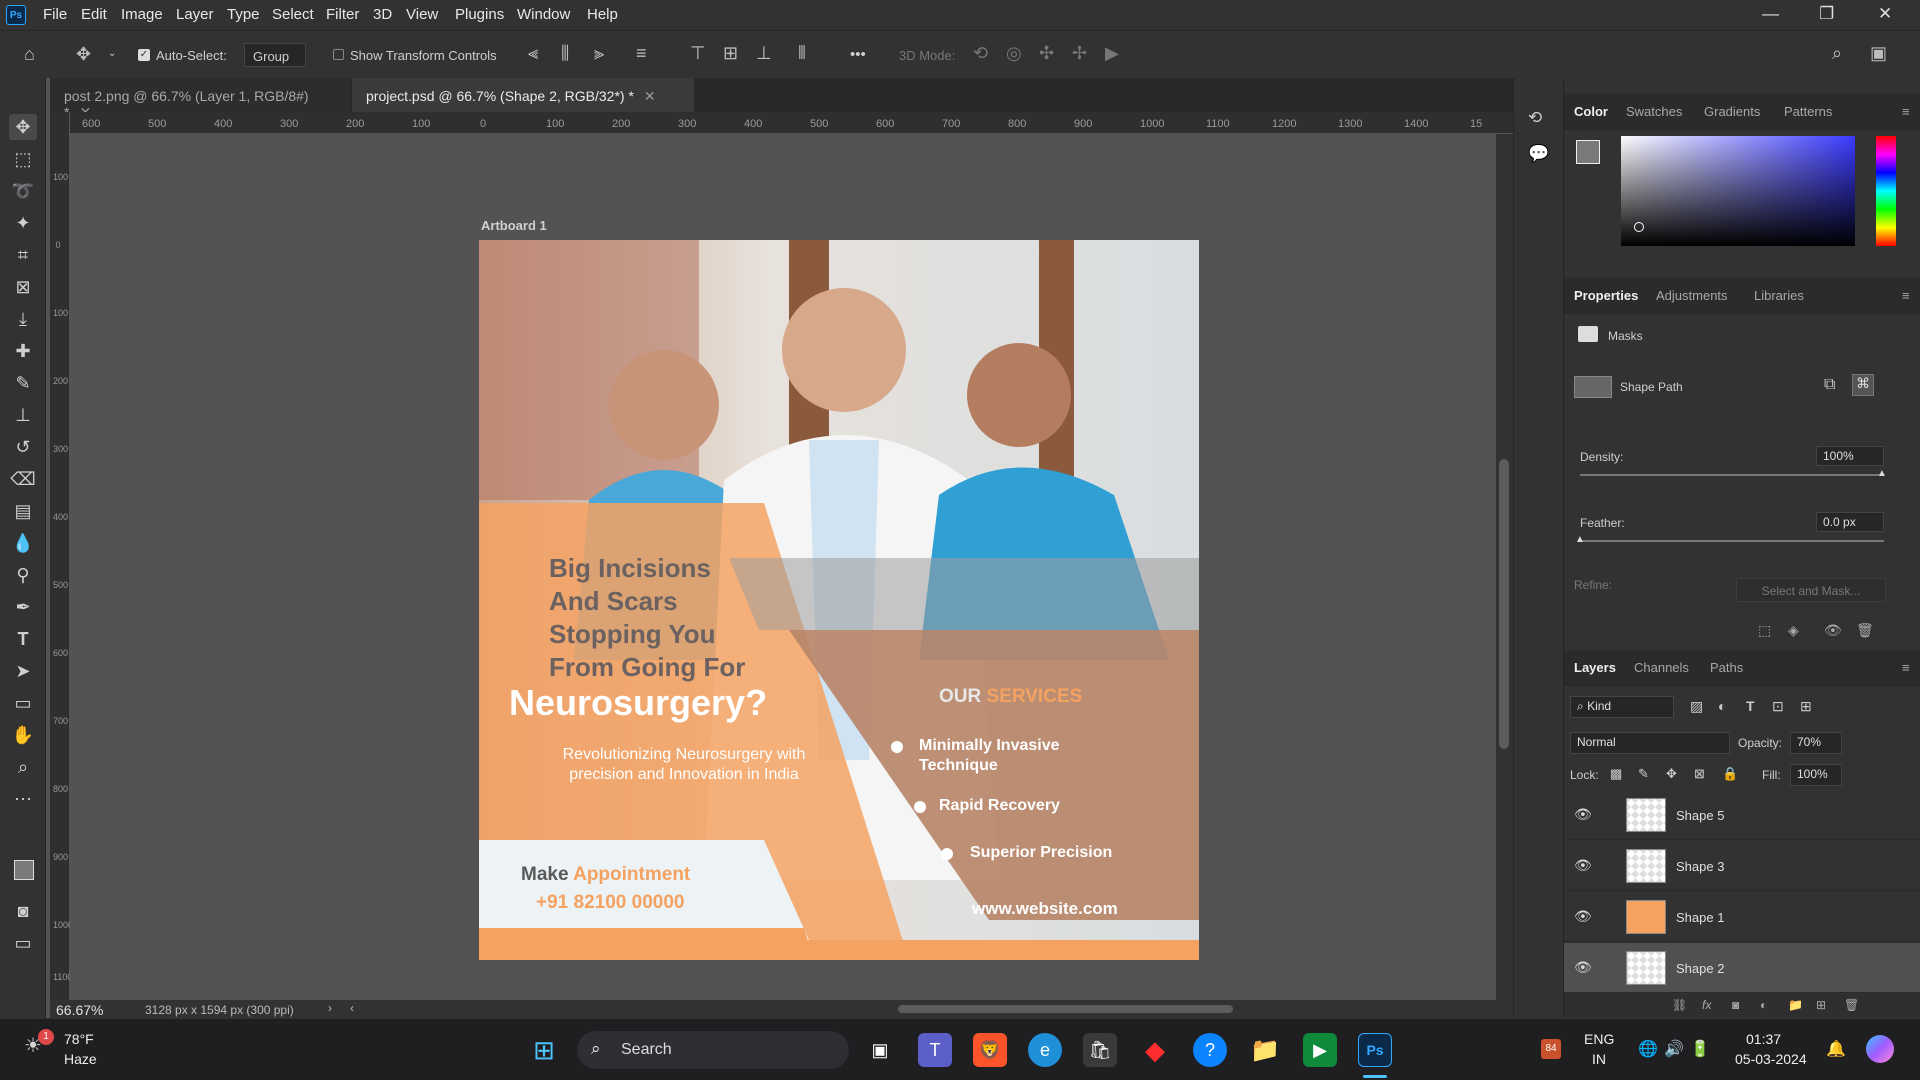 The image size is (1920, 1080). Describe the element at coordinates (94, 14) in the screenshot. I see `menu-edit: Edit` at that location.